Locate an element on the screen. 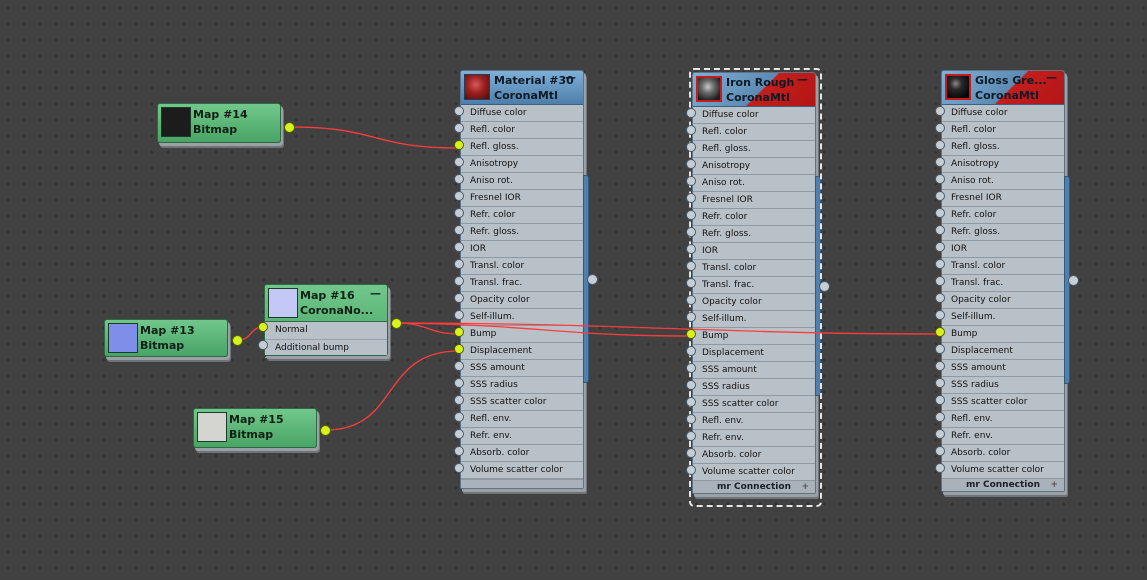 The width and height of the screenshot is (1147, 580). bitmap-node-map14: Map #14 Bitmap is located at coordinates (219, 123).